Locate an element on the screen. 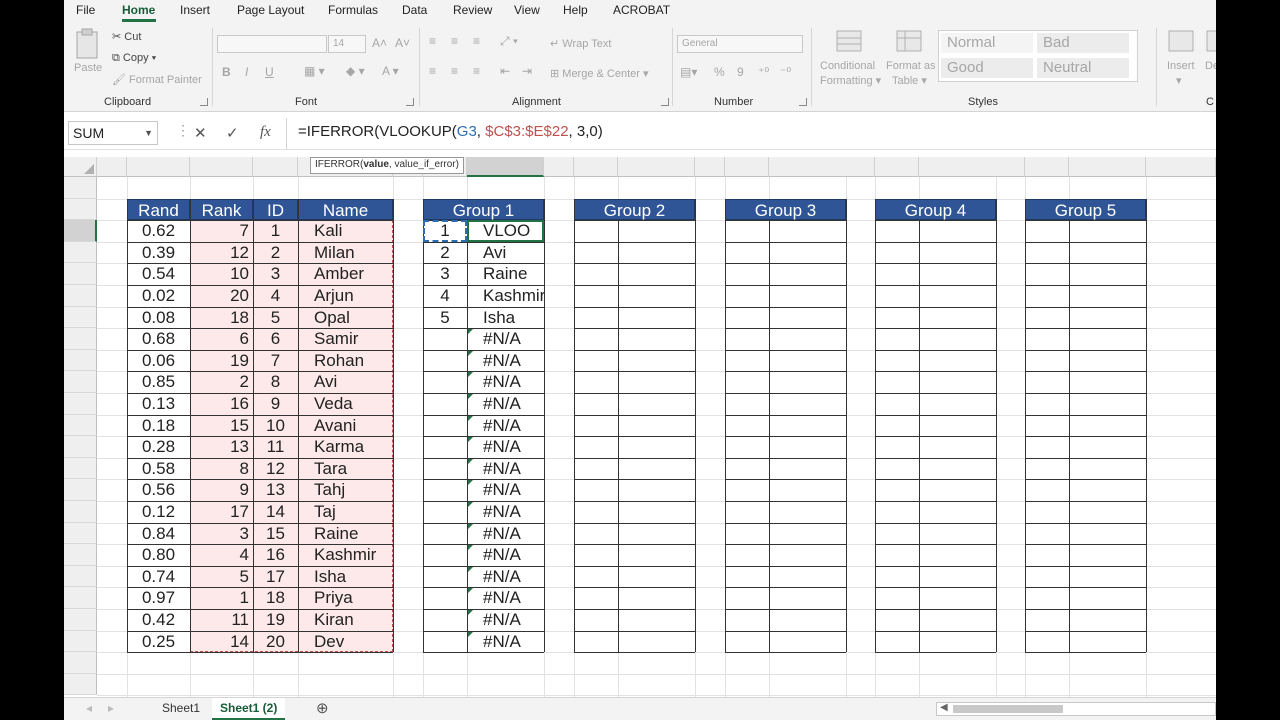  formula-input: =IFERROR(VLOOKUP(G3, $C$3:$E$22, 3,0) is located at coordinates (450, 131).